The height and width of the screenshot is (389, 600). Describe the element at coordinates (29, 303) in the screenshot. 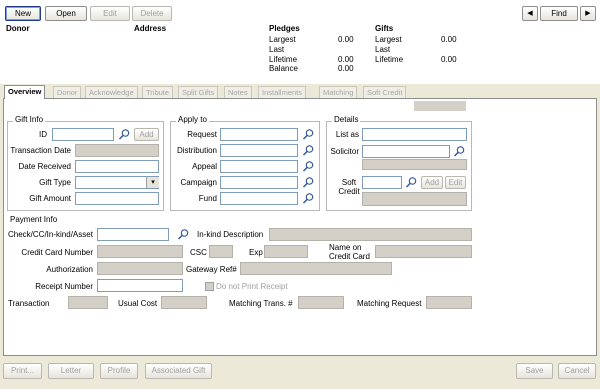

I see `transaction-label: Transaction` at that location.